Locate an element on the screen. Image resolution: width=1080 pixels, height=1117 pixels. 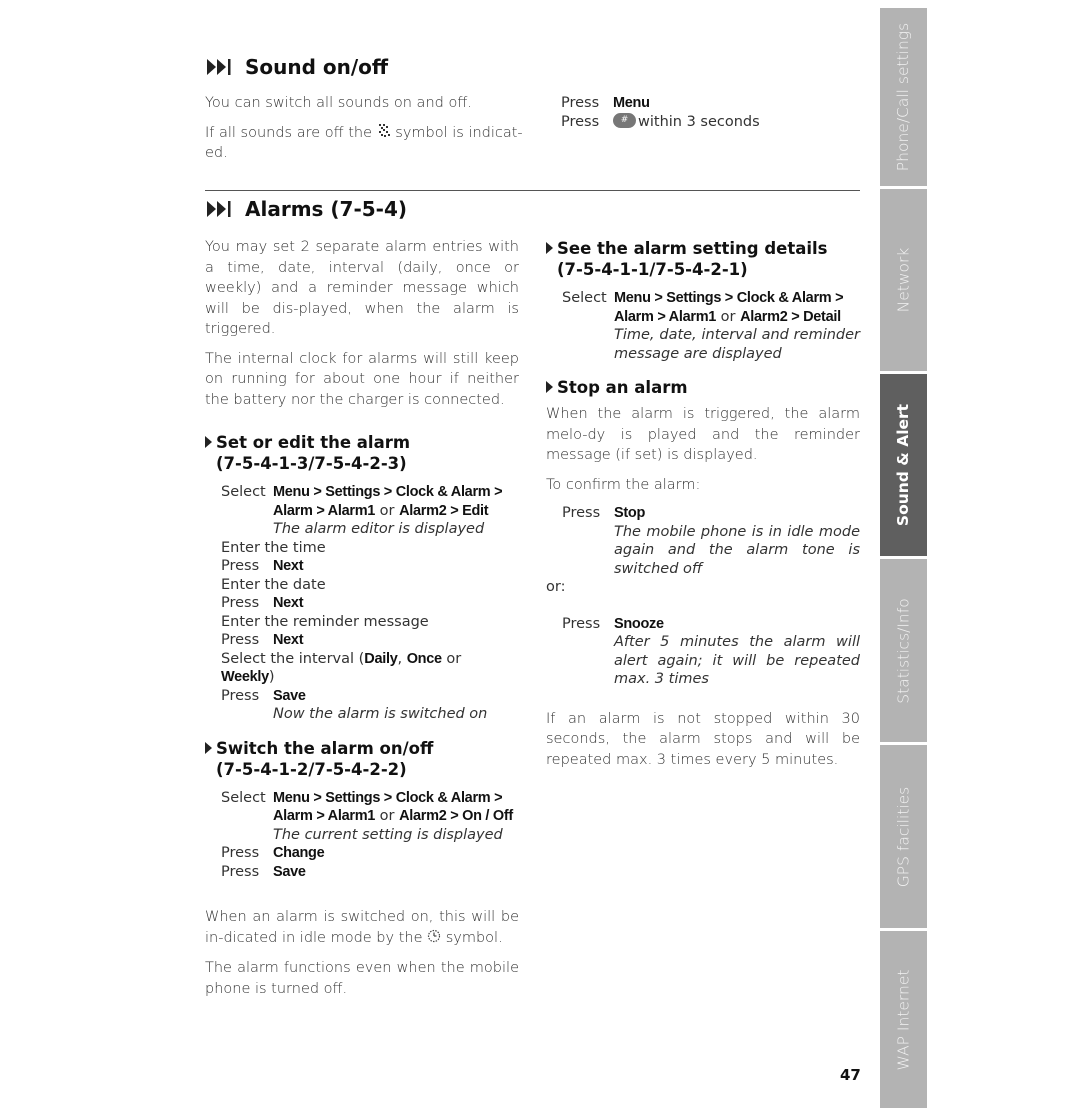
page-number: 47 is located at coordinates (850, 1075).